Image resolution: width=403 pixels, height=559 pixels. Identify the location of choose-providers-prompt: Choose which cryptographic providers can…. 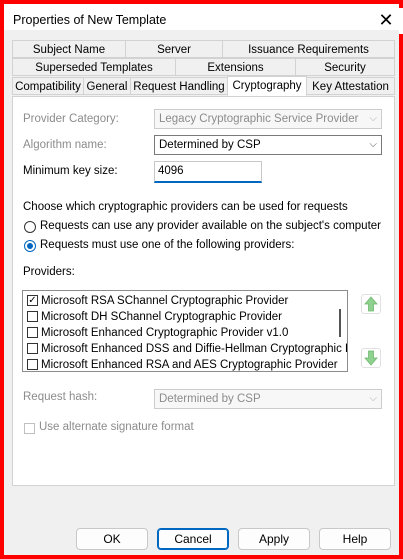
(185, 207).